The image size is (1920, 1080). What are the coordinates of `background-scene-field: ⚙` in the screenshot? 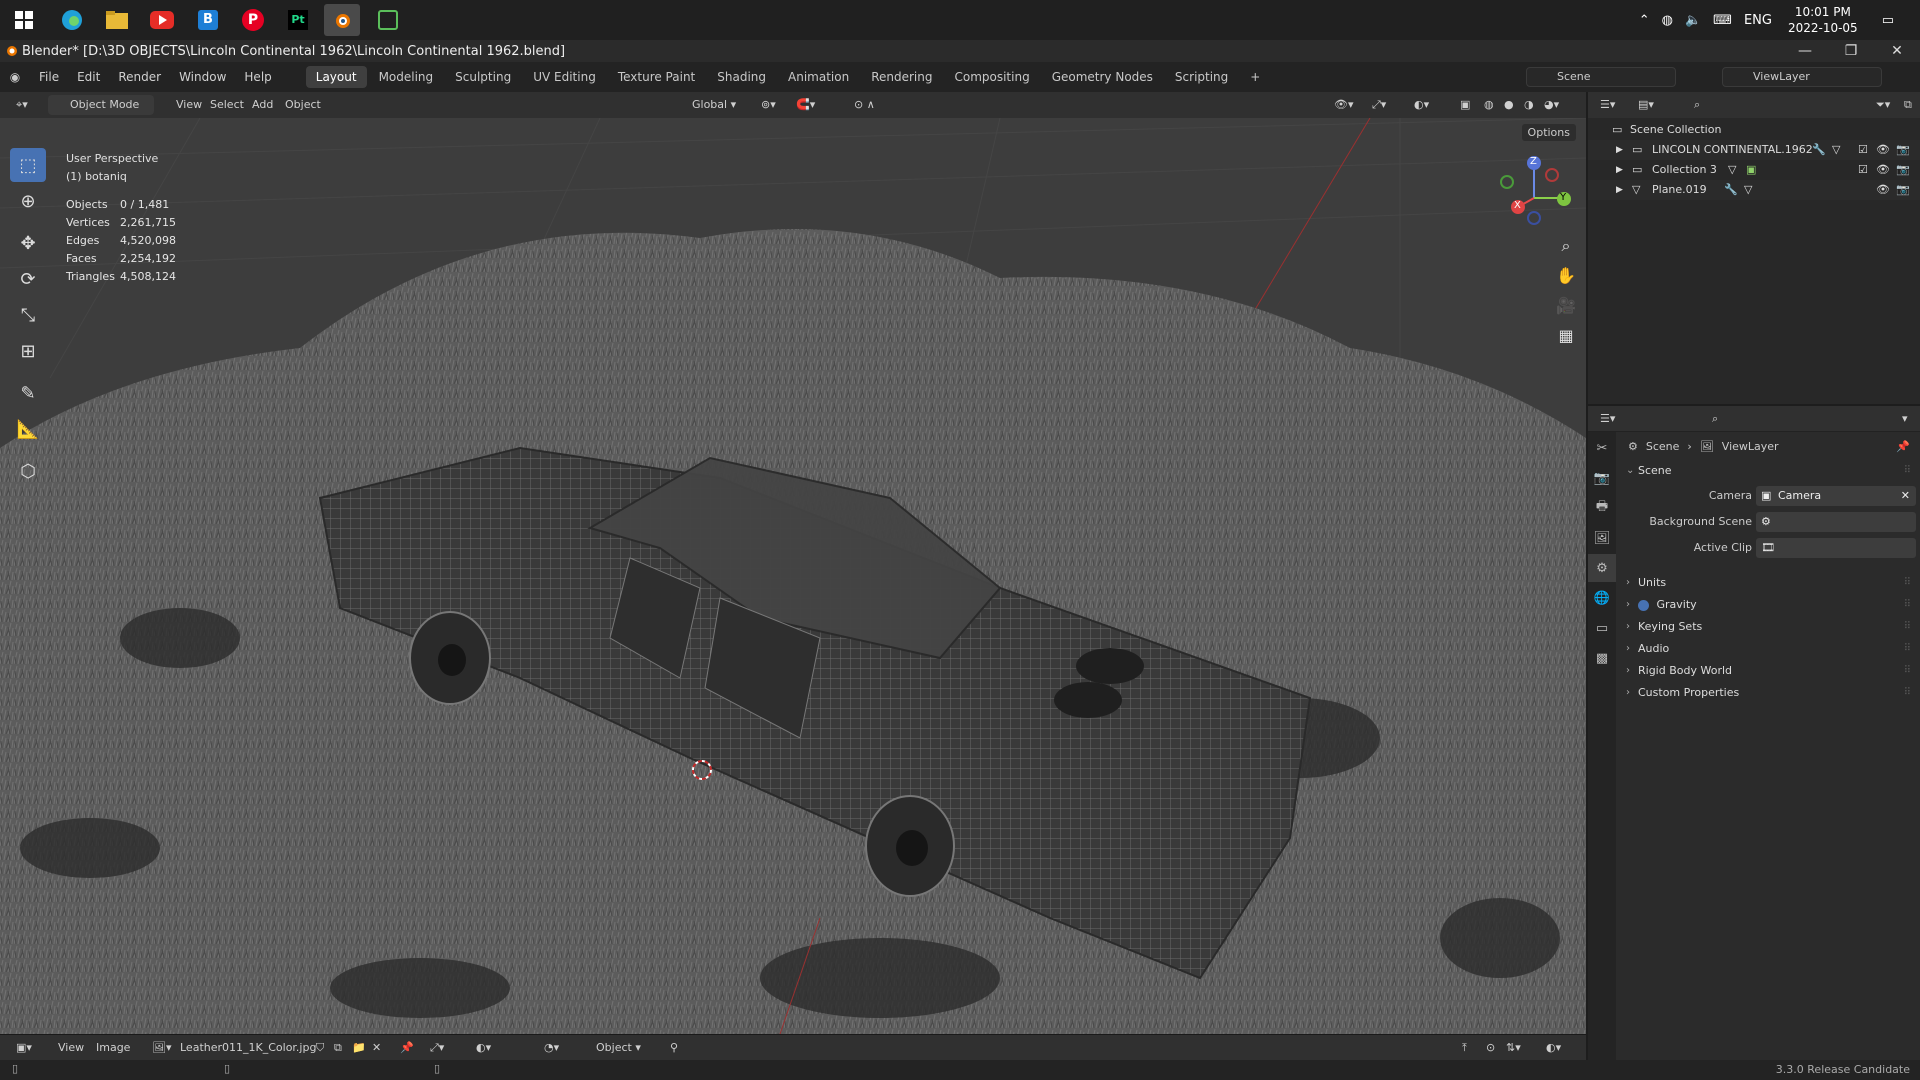 It's located at (1836, 522).